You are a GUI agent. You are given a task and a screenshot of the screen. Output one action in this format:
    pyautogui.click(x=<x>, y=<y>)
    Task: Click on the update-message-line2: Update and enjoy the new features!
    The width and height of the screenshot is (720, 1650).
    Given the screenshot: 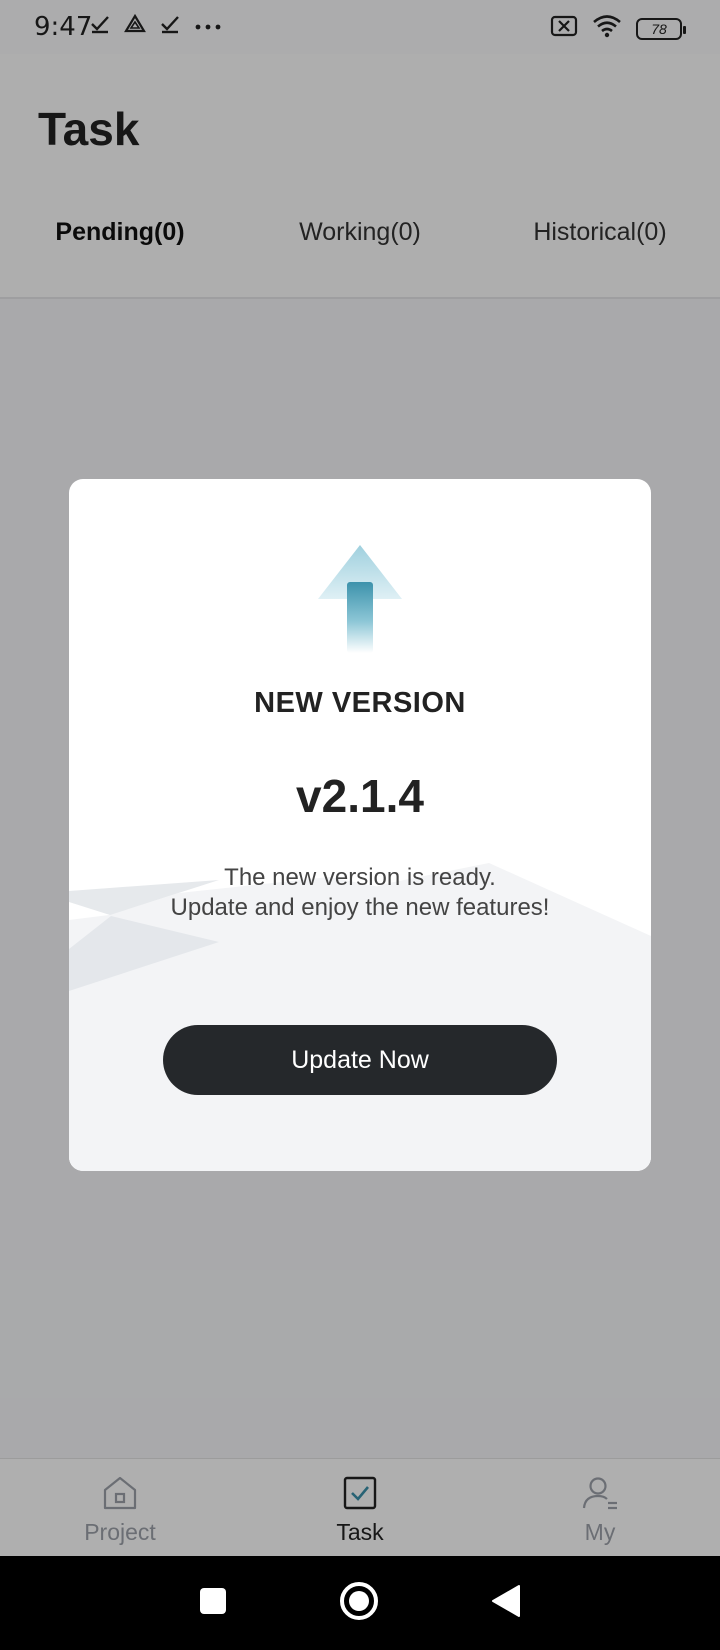 What is the action you would take?
    pyautogui.click(x=360, y=907)
    